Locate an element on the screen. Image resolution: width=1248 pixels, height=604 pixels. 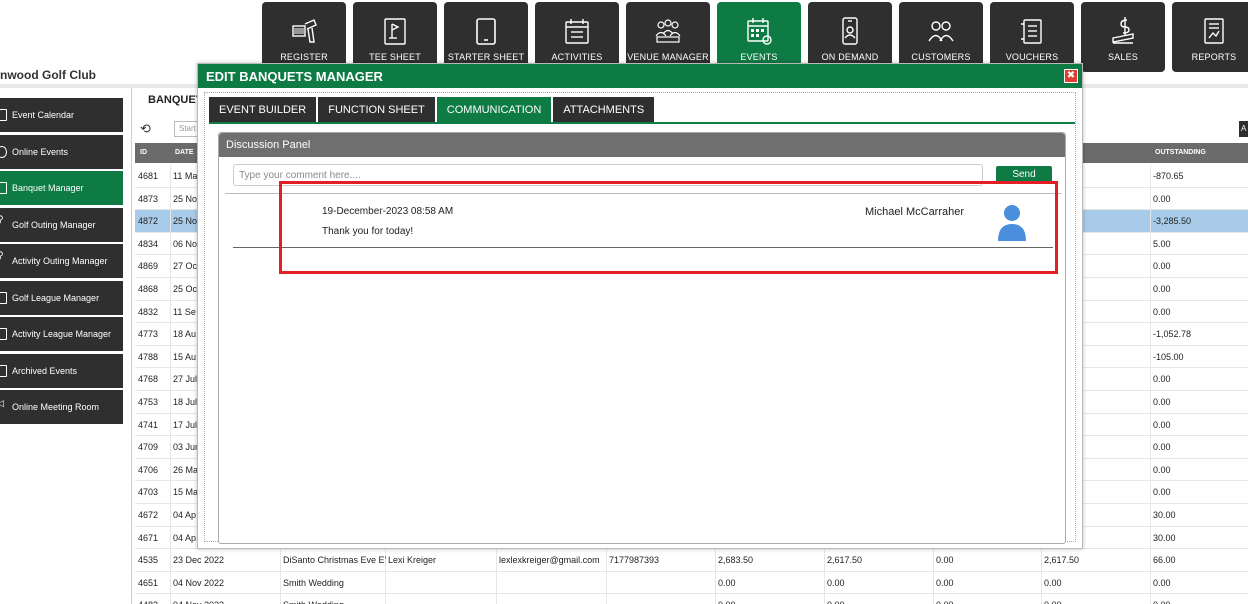
nav-vouchers: VOUCHERS is located at coordinates (1032, 37).